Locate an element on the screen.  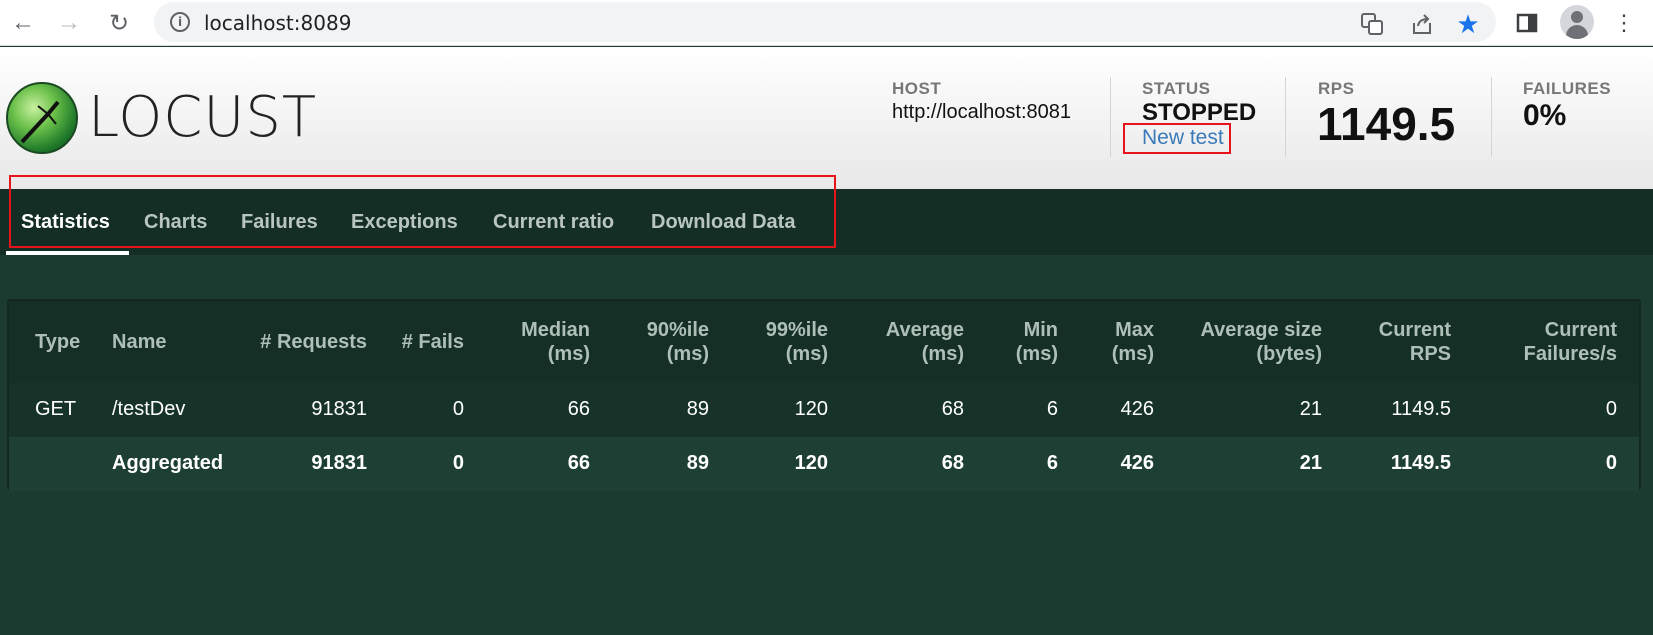
column-header-line: 99%ile is located at coordinates (796, 330).